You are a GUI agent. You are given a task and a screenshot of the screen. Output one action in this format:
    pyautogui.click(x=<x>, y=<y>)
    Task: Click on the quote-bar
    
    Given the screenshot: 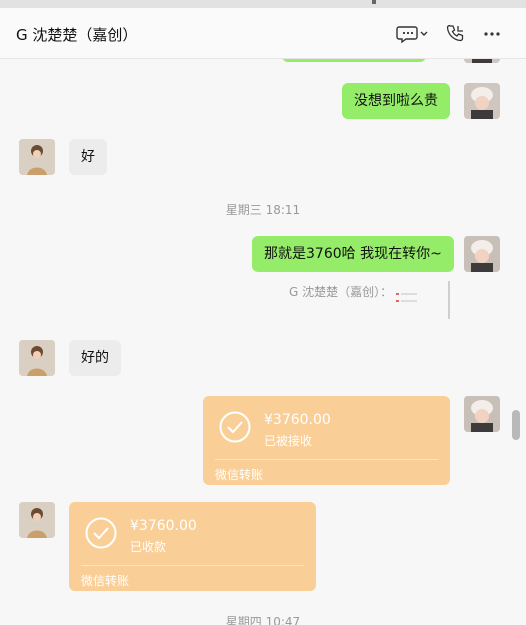 What is the action you would take?
    pyautogui.click(x=449, y=300)
    